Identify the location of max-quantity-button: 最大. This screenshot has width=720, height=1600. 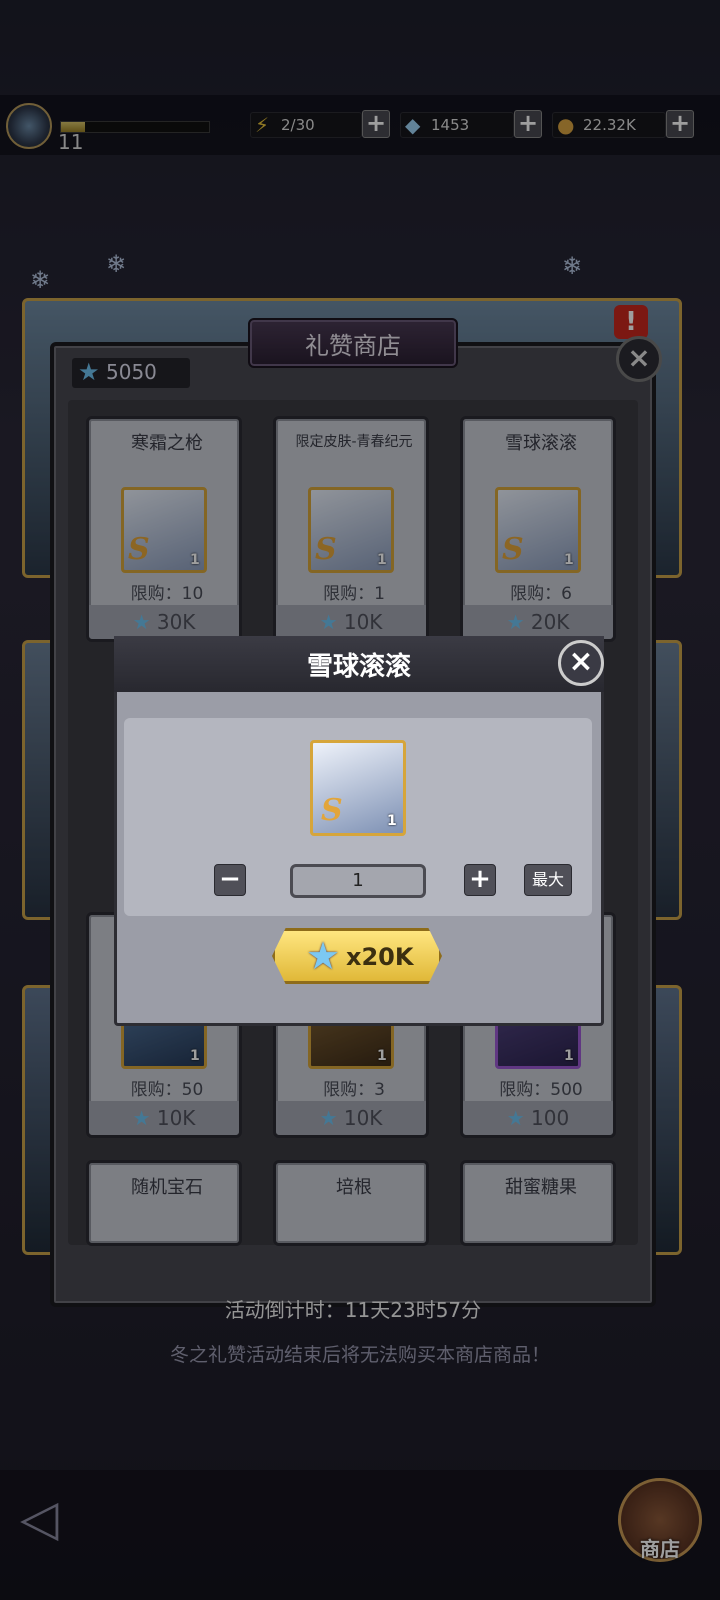
(548, 880).